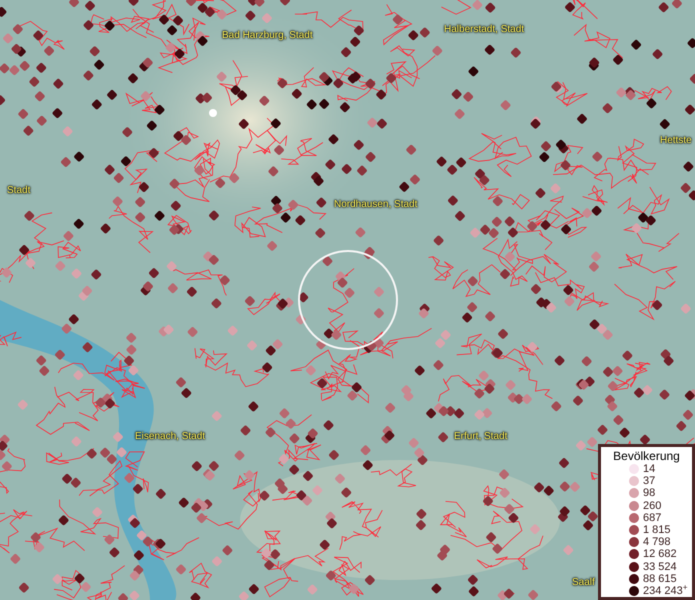 The image size is (695, 600). Describe the element at coordinates (267, 36) in the screenshot. I see `place-label: Bad Harzburg, Stadt` at that location.